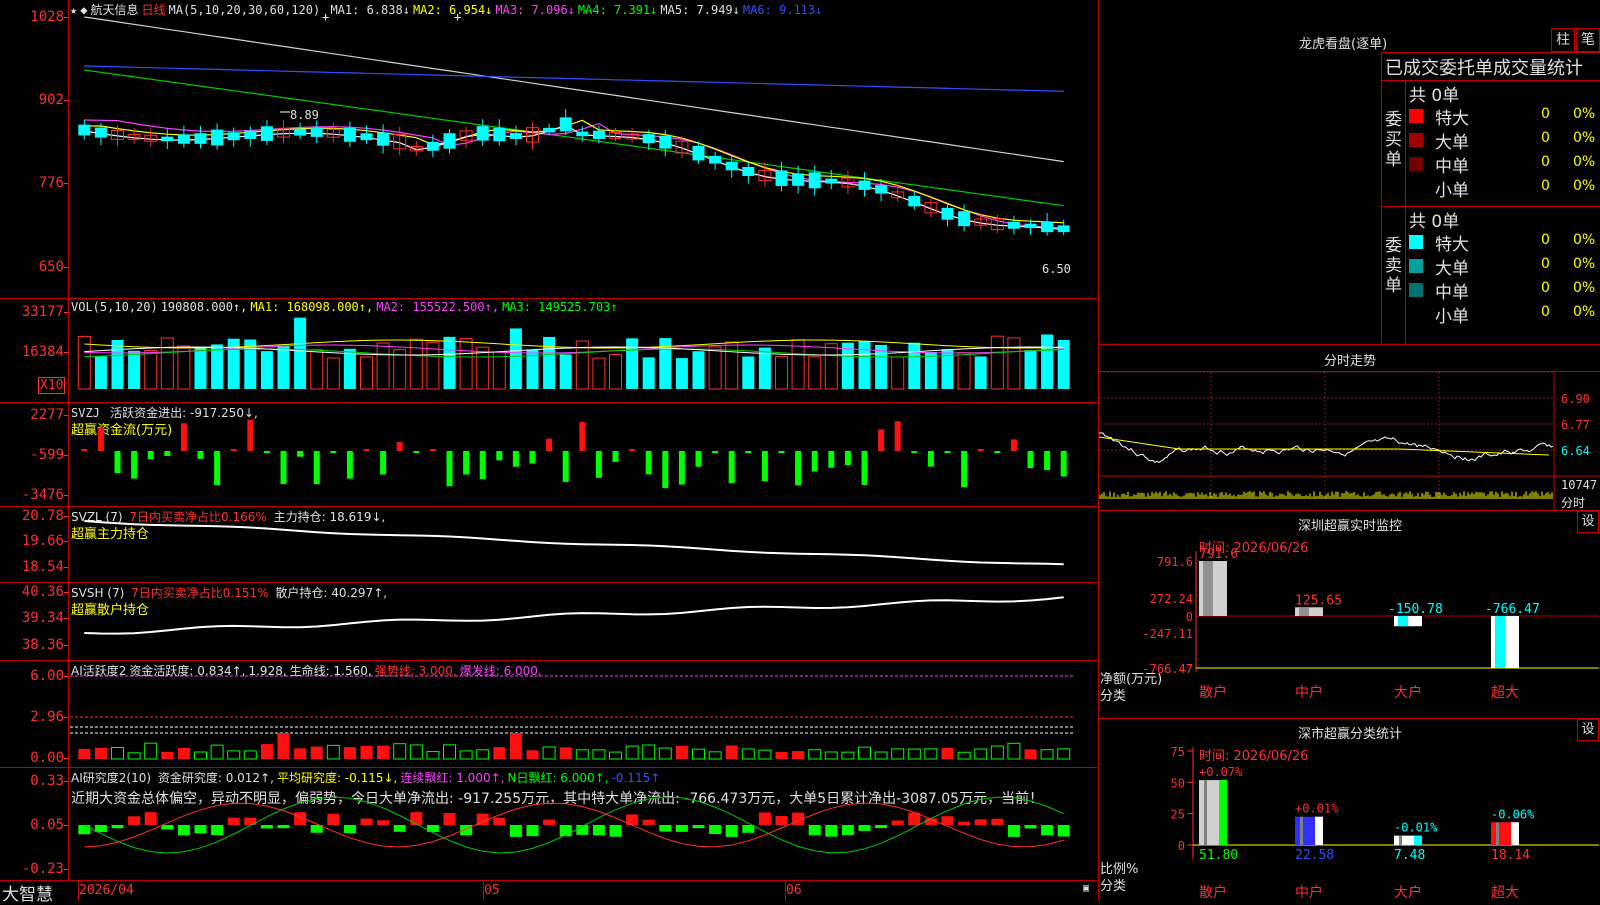  I want to click on svzj-canvas, so click(548, 455).